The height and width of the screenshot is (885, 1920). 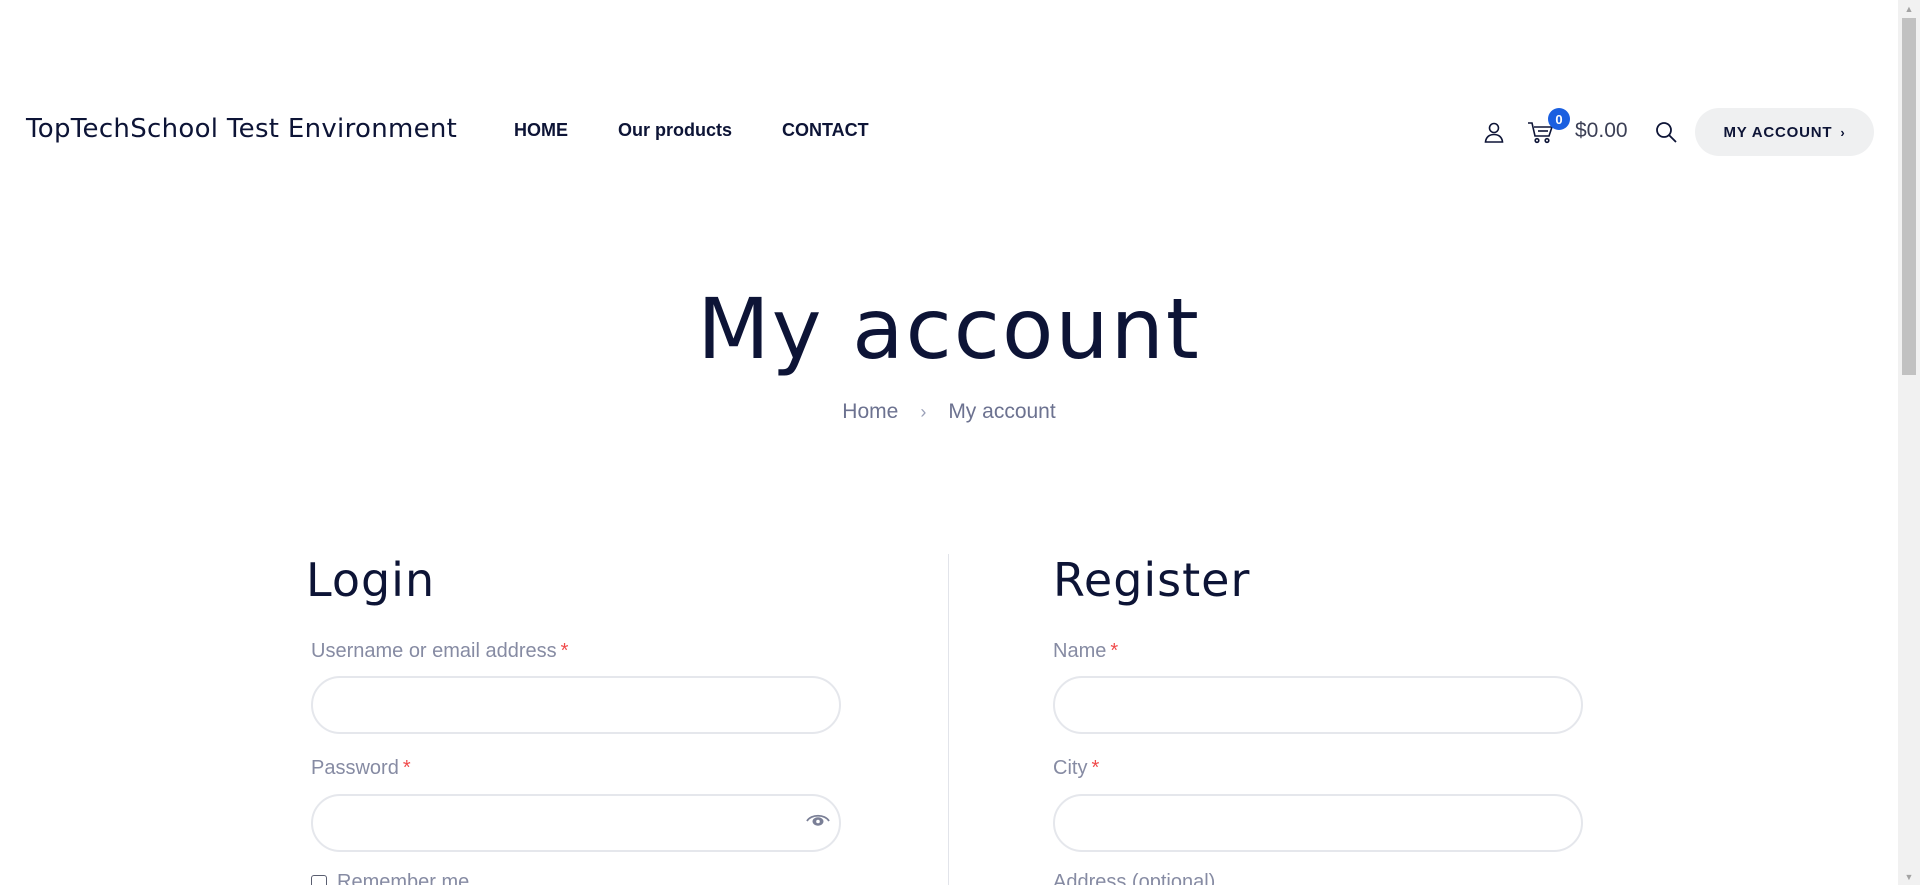 I want to click on remember-me-label: Remember me, so click(x=403, y=878).